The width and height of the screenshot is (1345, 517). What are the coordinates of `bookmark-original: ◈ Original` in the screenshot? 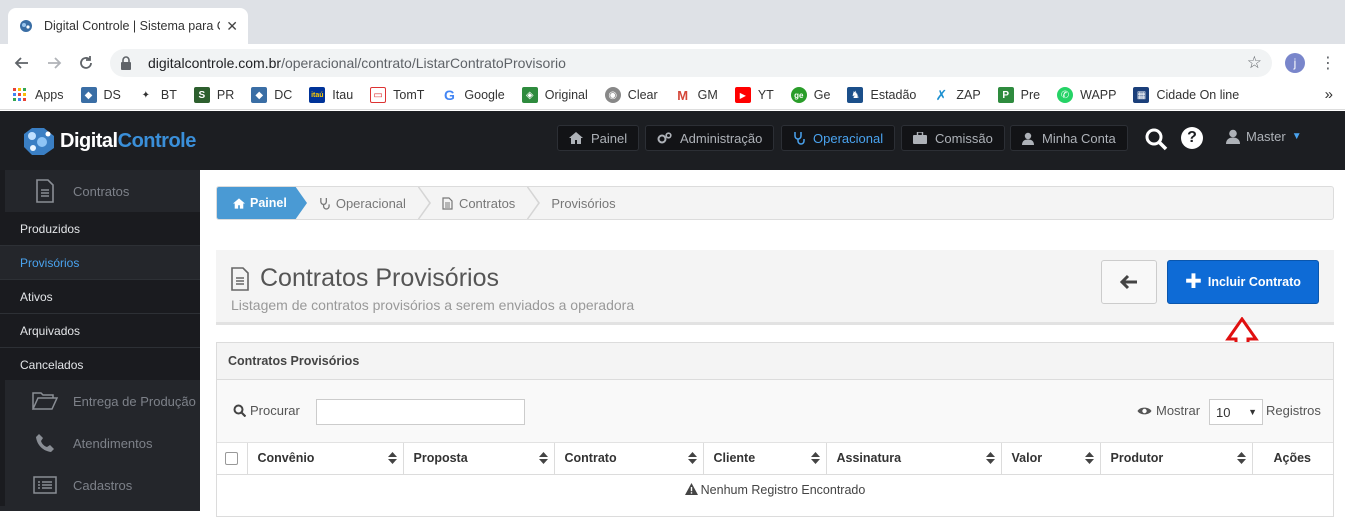 It's located at (554, 95).